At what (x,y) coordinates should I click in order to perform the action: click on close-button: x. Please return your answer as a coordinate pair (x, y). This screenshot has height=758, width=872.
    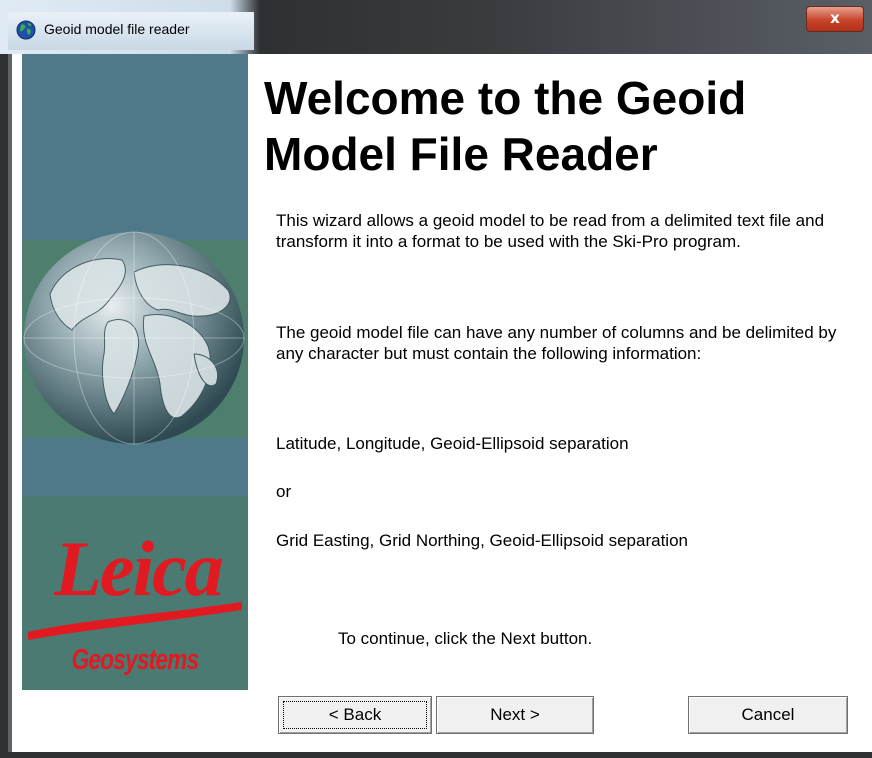
    Looking at the image, I should click on (835, 19).